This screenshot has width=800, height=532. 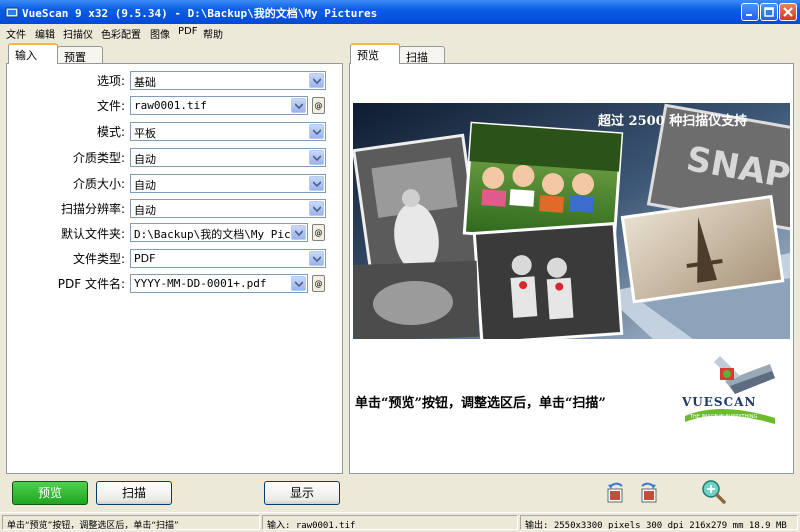 What do you see at coordinates (98, 259) in the screenshot?
I see `file-type-label: 文件类型:` at bounding box center [98, 259].